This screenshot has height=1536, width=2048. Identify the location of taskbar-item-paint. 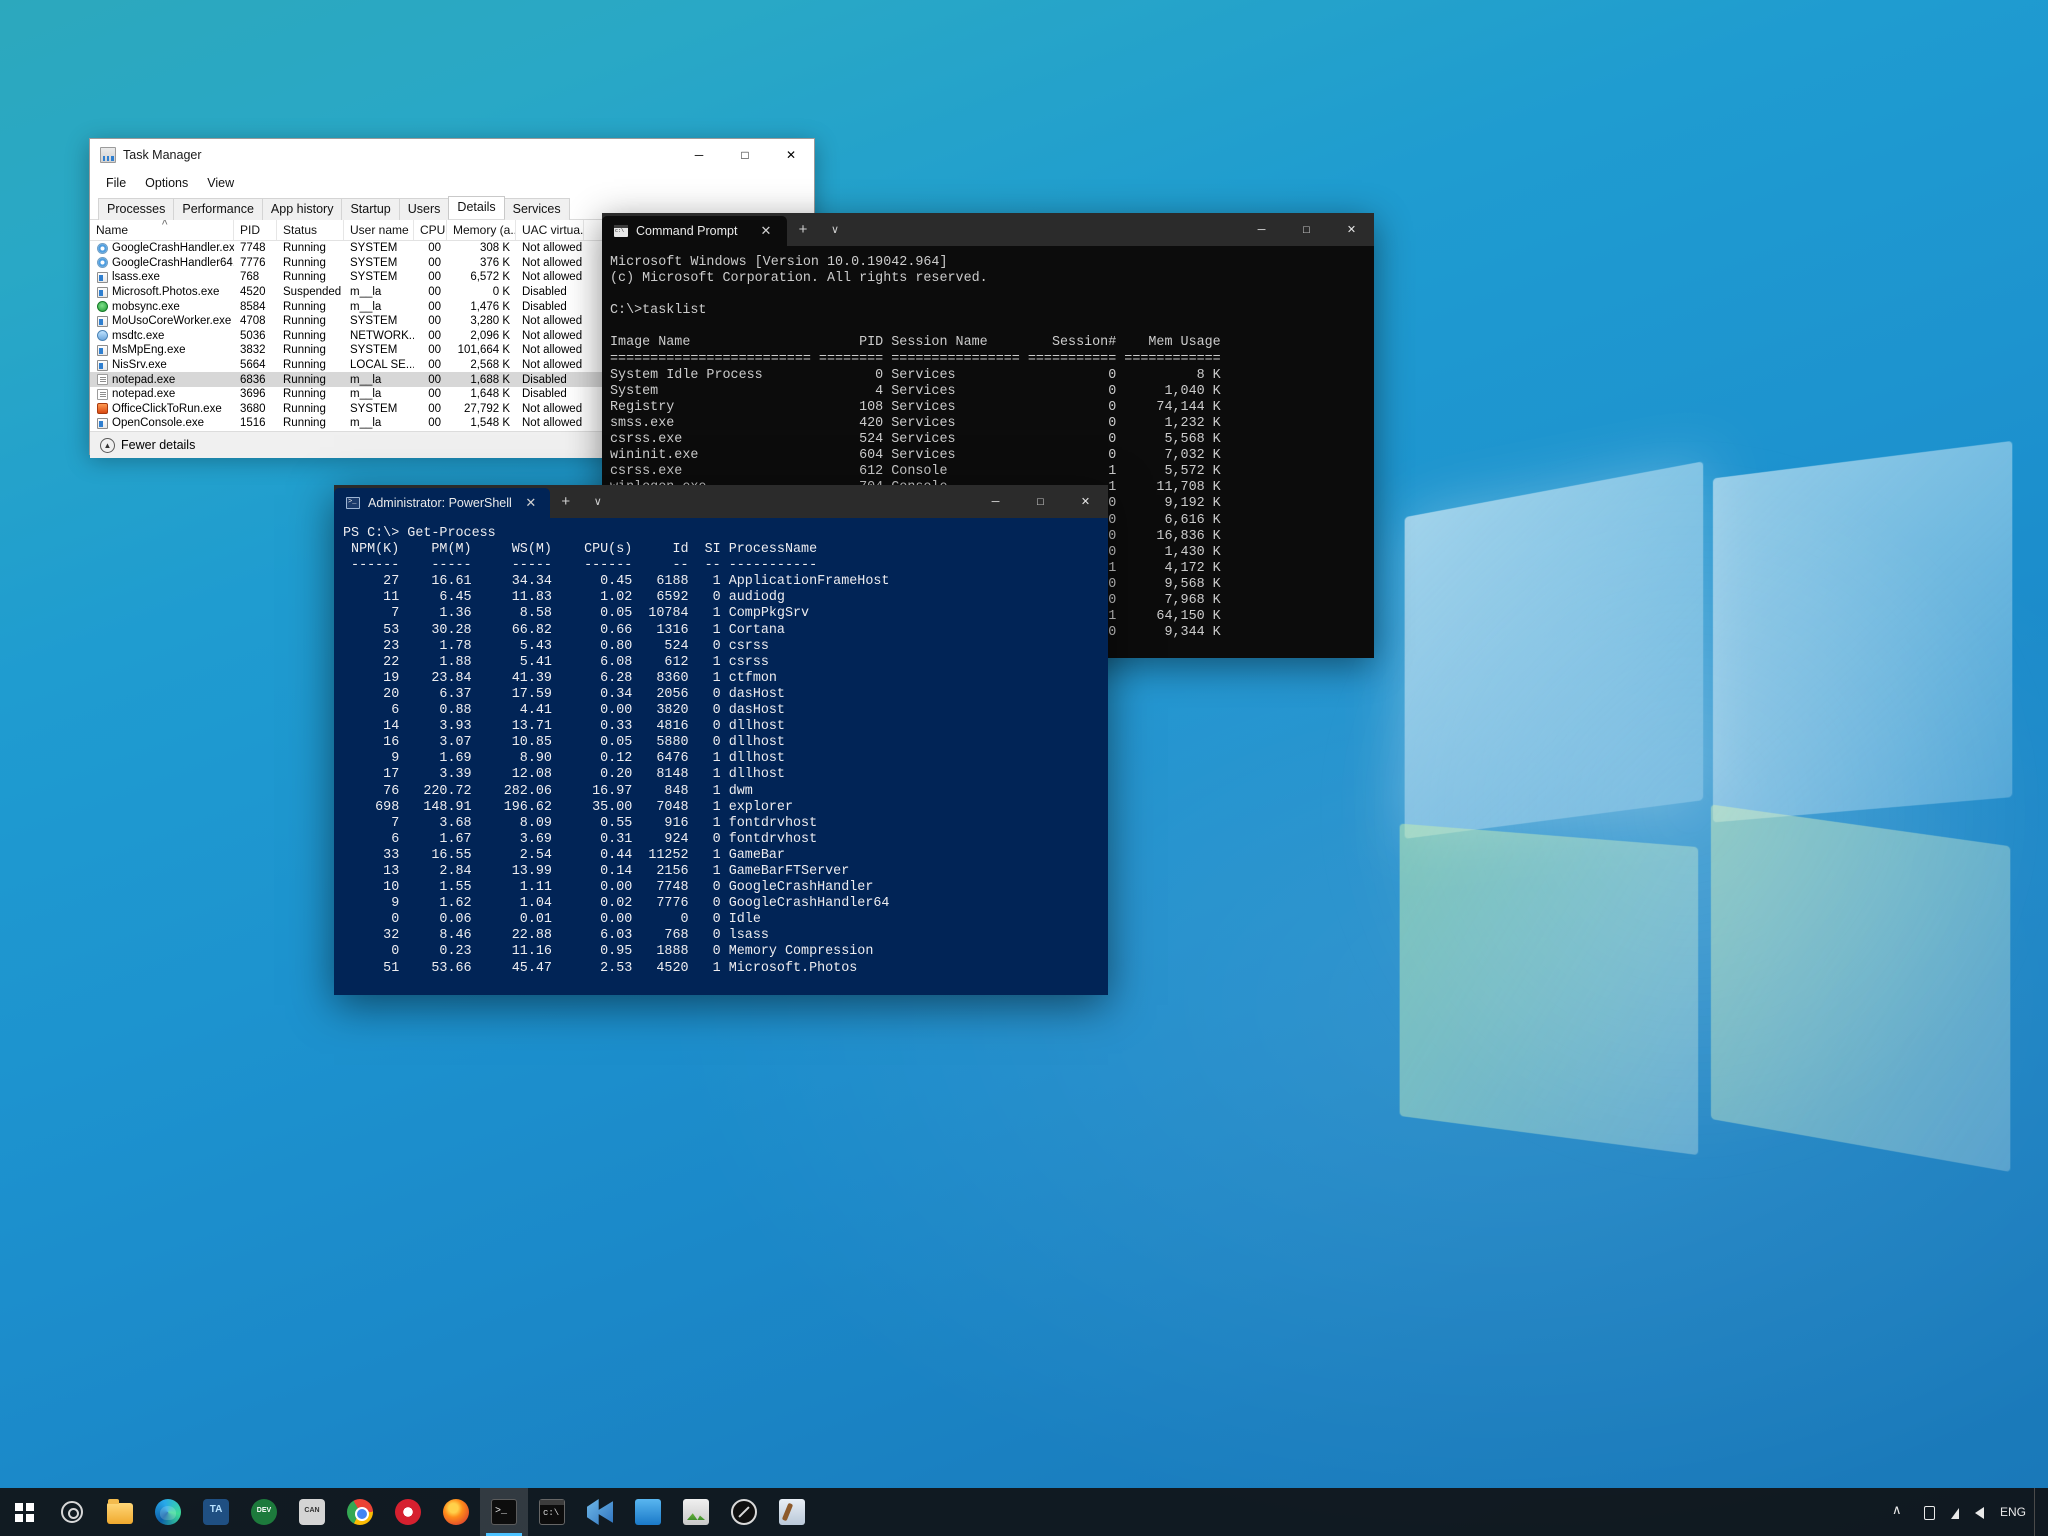
(792, 1512).